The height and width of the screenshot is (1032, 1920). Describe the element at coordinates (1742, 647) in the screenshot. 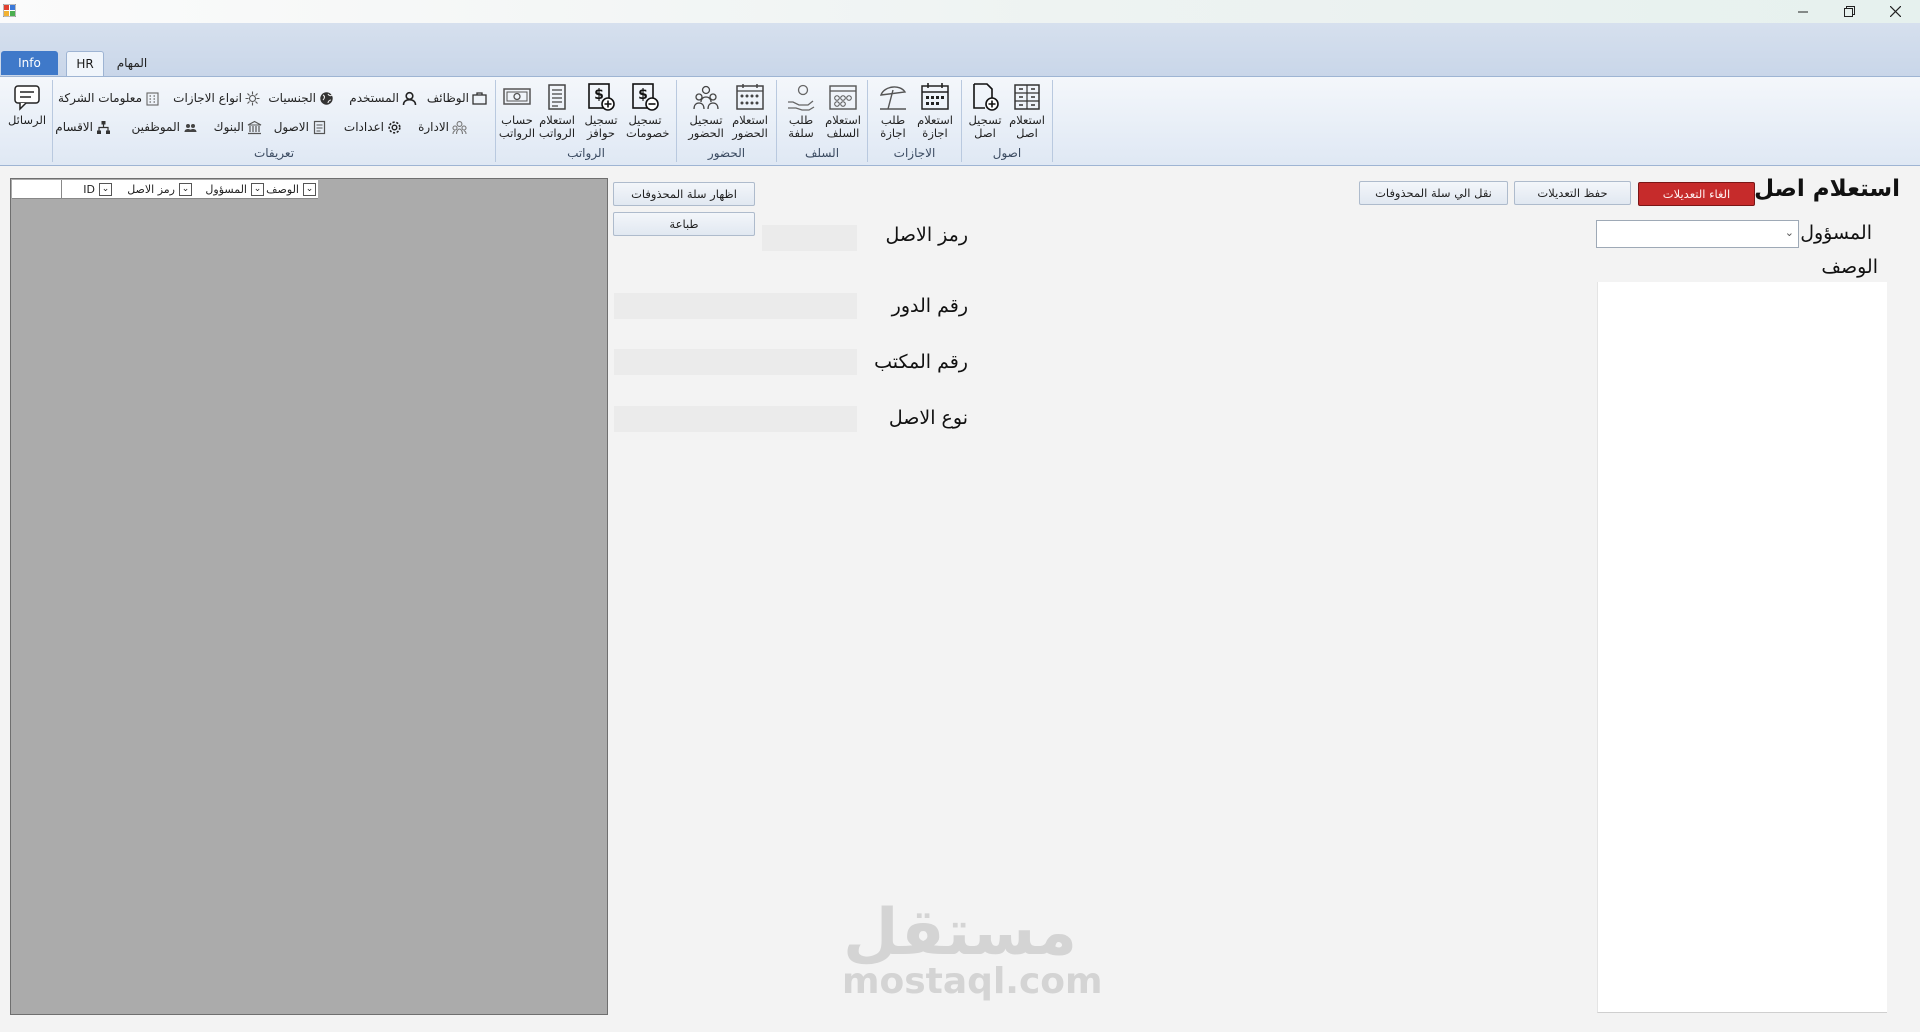

I see `description-textarea` at that location.